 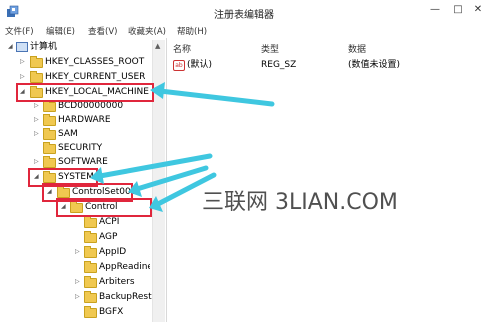 I want to click on arrow-to-hklm, so click(x=216, y=97).